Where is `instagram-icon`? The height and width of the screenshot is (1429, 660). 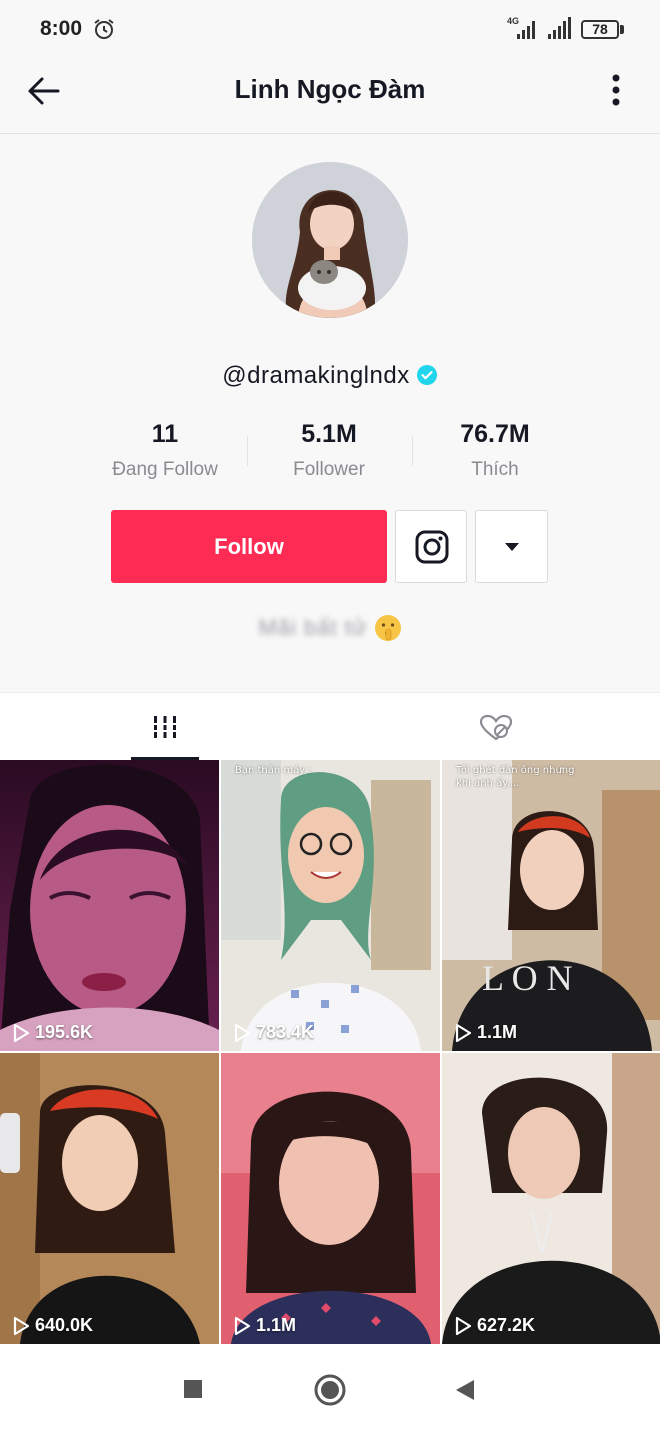
instagram-icon is located at coordinates (432, 547).